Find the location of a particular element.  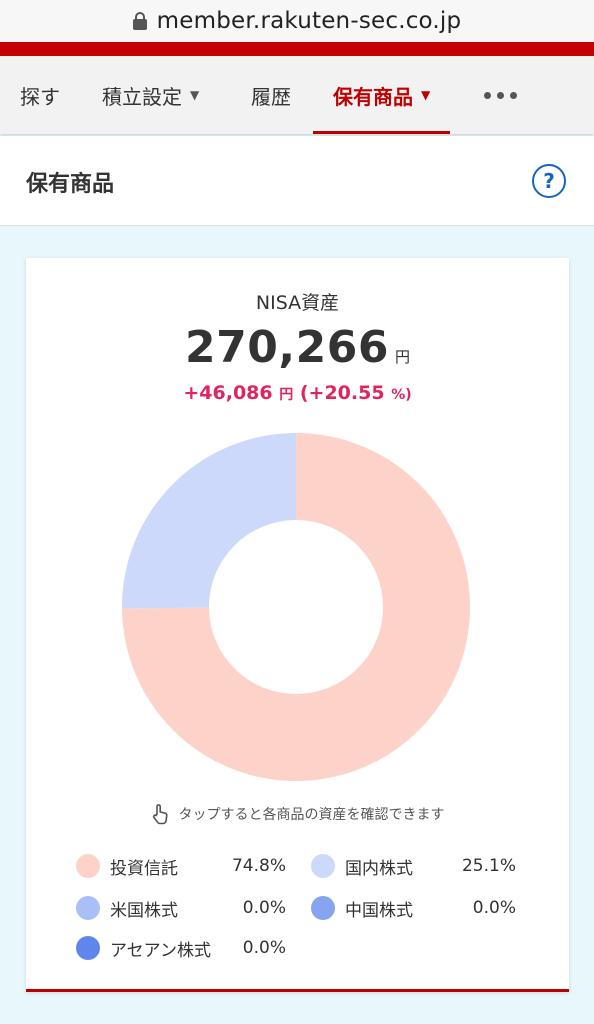

gain-value: +46,086 is located at coordinates (228, 393).